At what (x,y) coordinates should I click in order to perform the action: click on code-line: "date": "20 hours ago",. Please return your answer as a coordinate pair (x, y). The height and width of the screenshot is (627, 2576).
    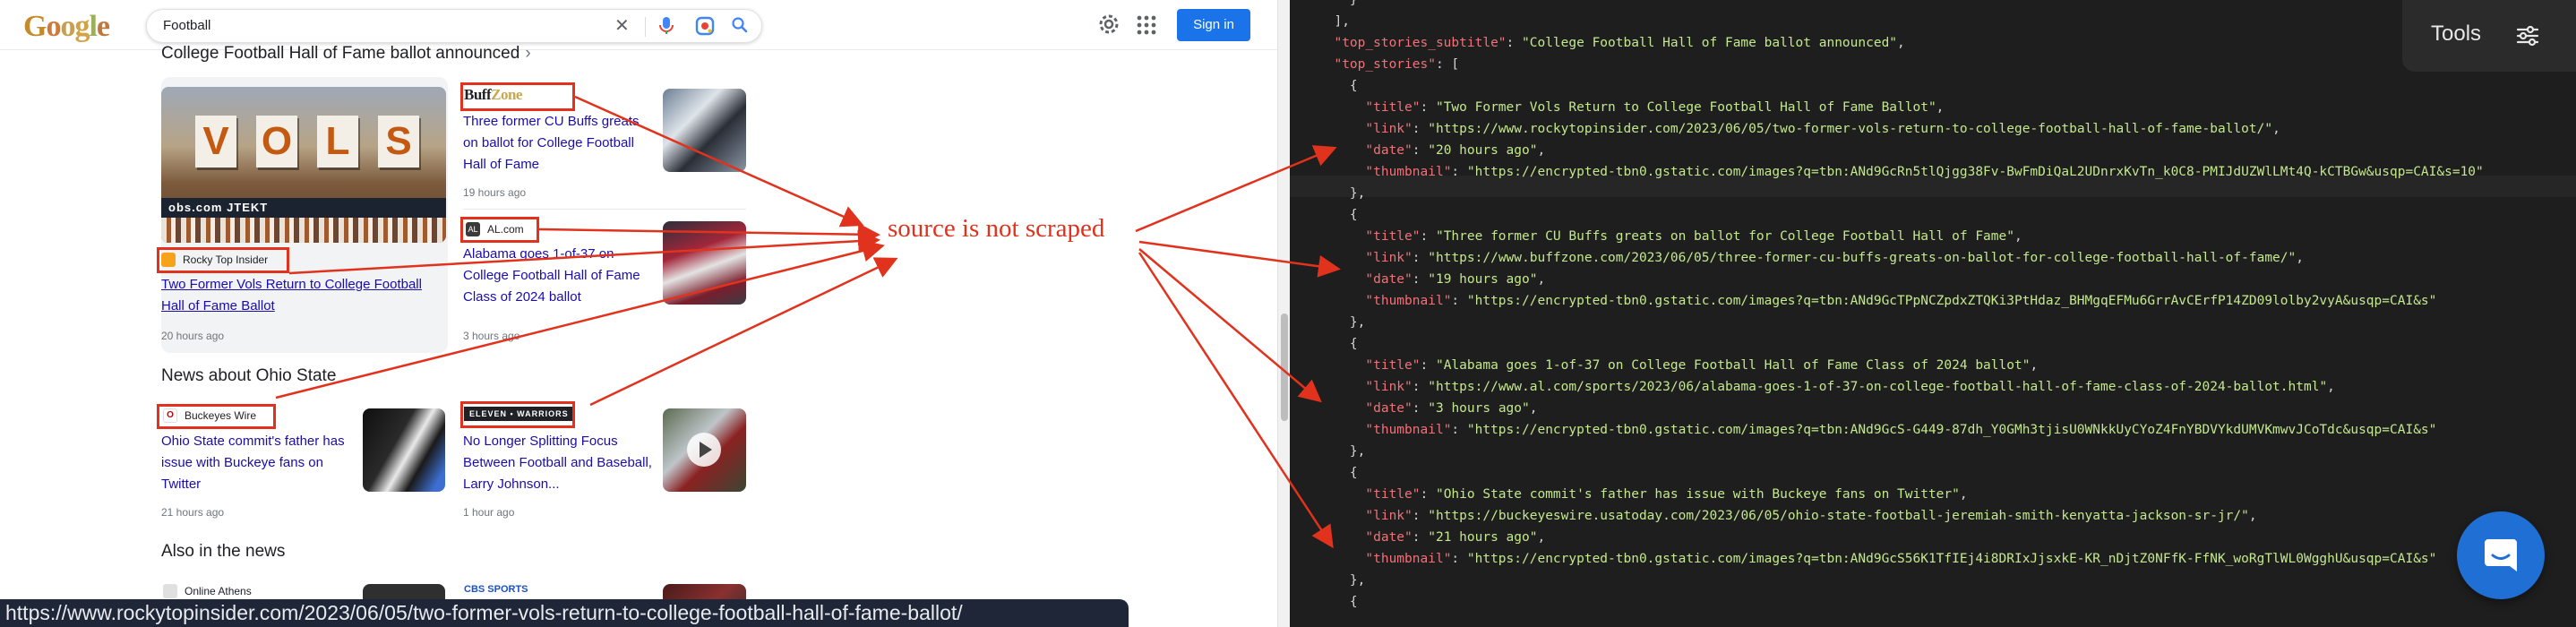
    Looking at the image, I should click on (1431, 150).